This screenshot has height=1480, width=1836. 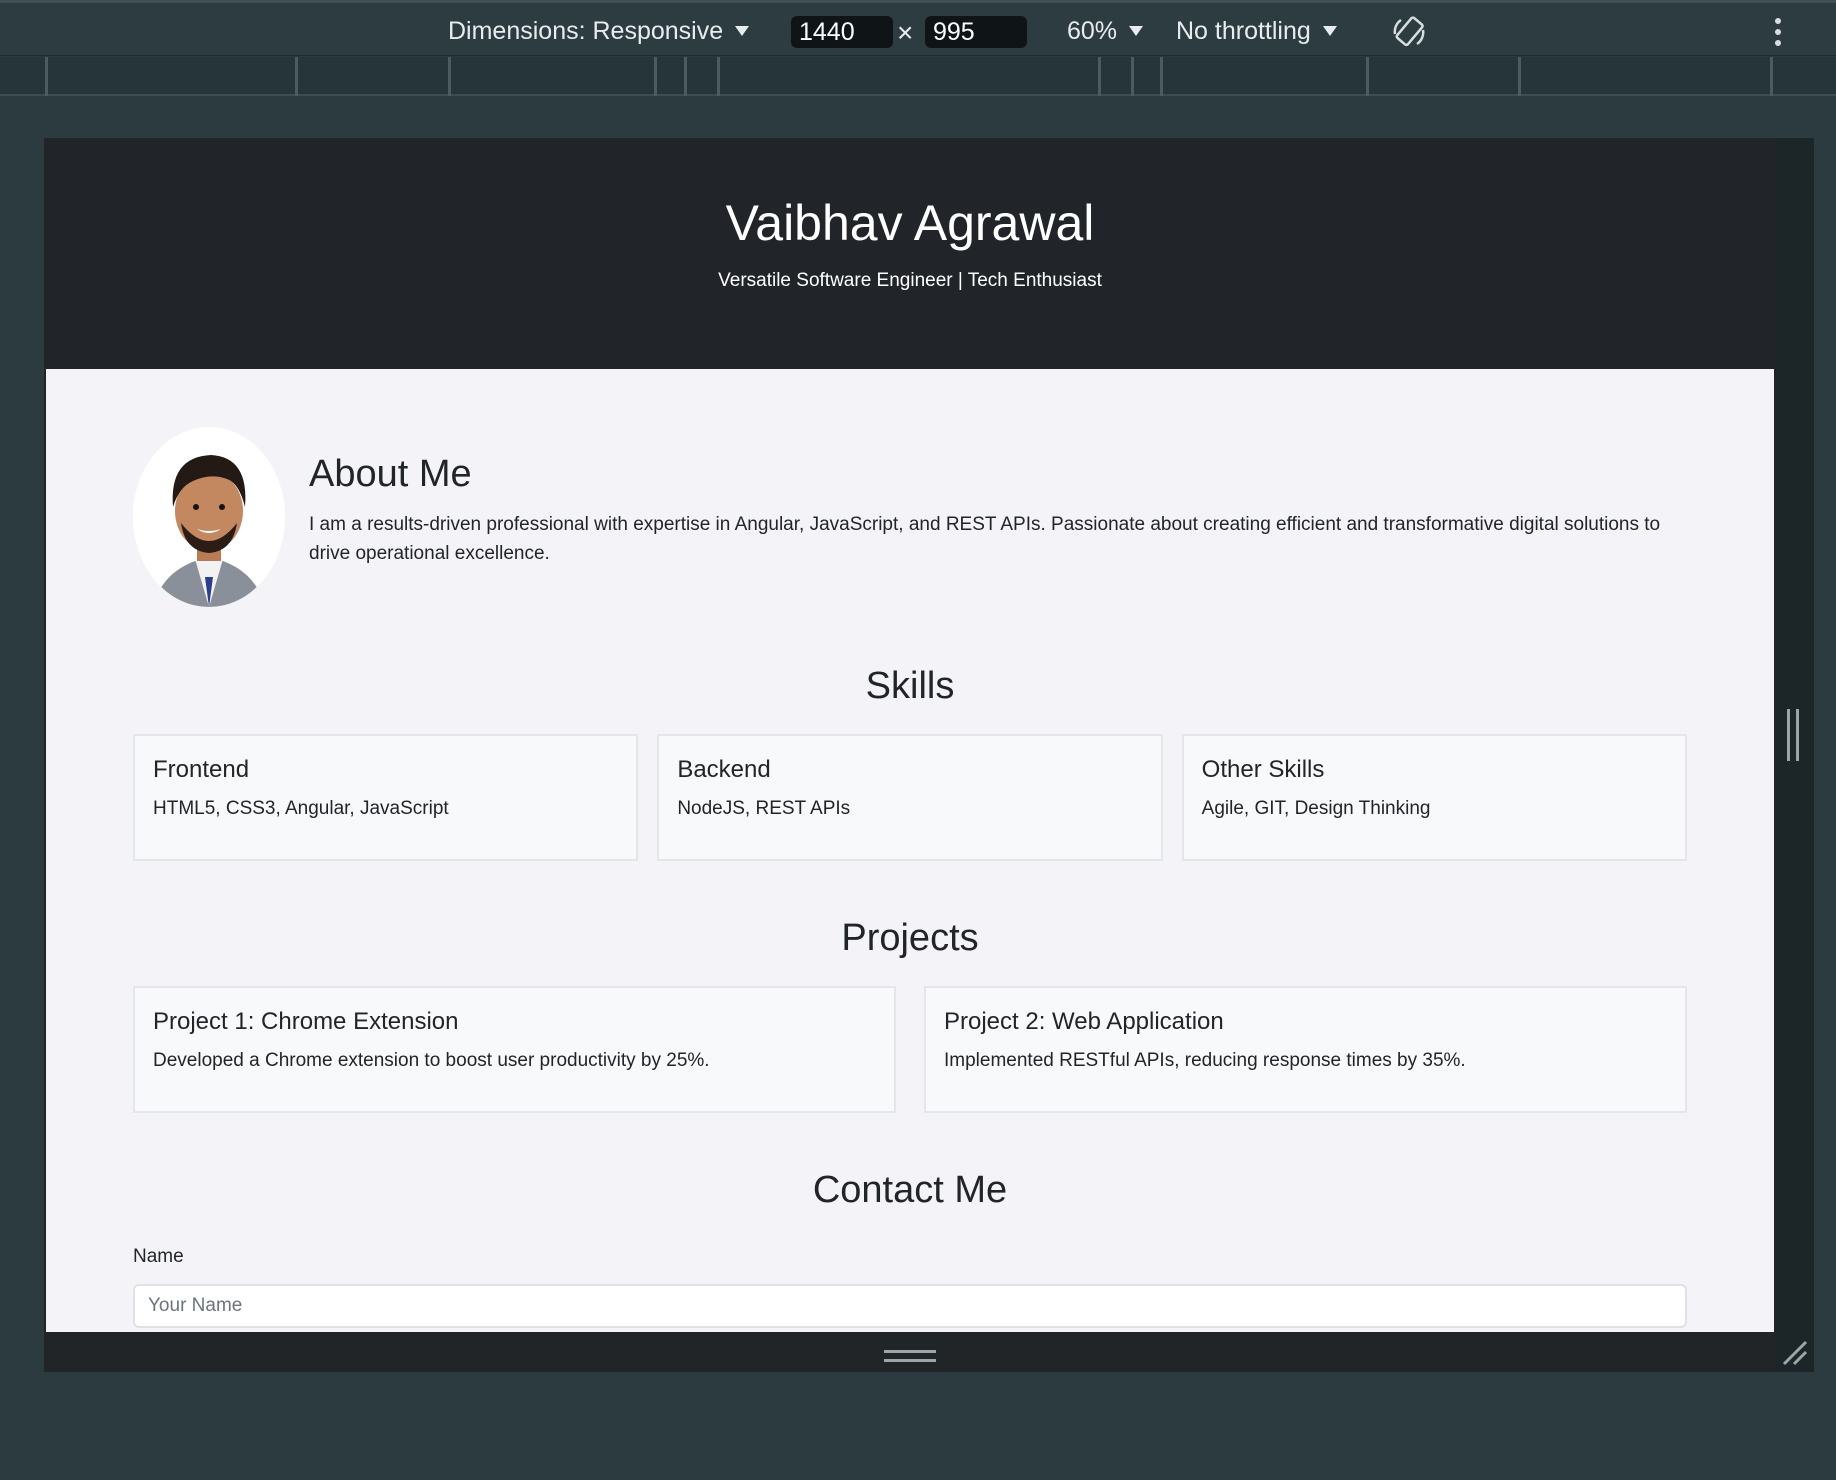 I want to click on corner-resize-icon, so click(x=1795, y=1353).